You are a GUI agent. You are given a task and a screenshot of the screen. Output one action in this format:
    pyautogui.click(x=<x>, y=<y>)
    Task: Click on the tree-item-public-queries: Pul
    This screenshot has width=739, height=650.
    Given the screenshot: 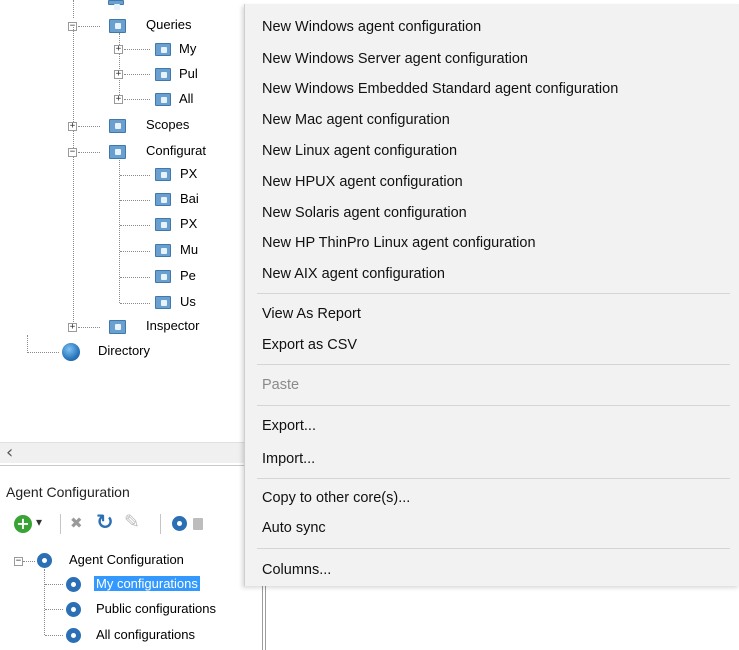 What is the action you would take?
    pyautogui.click(x=188, y=74)
    